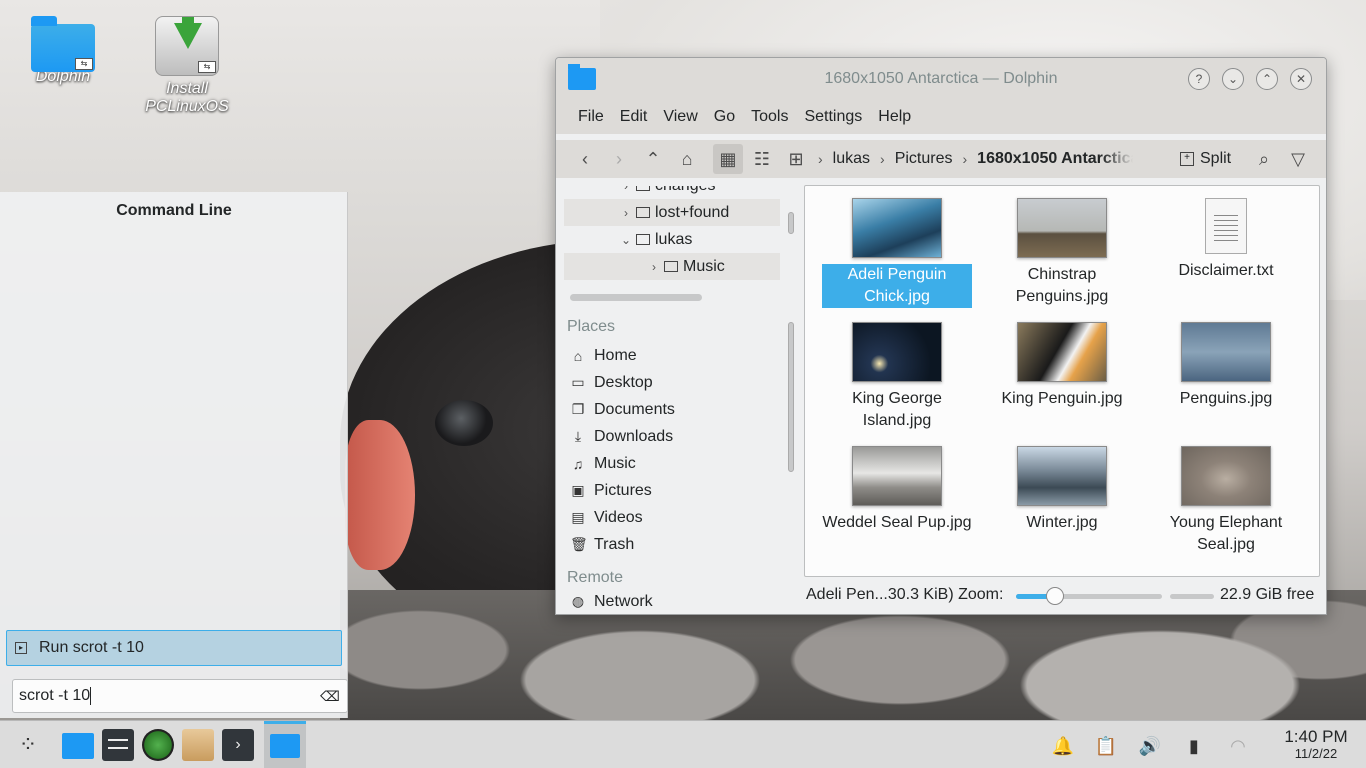 Image resolution: width=1366 pixels, height=768 pixels. What do you see at coordinates (1194, 746) in the screenshot?
I see `removable-device-icon: ▮` at bounding box center [1194, 746].